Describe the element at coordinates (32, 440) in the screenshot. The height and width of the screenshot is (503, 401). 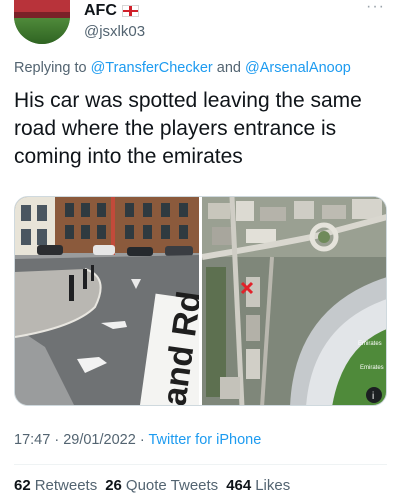
I see `tweet-time: 17:47` at that location.